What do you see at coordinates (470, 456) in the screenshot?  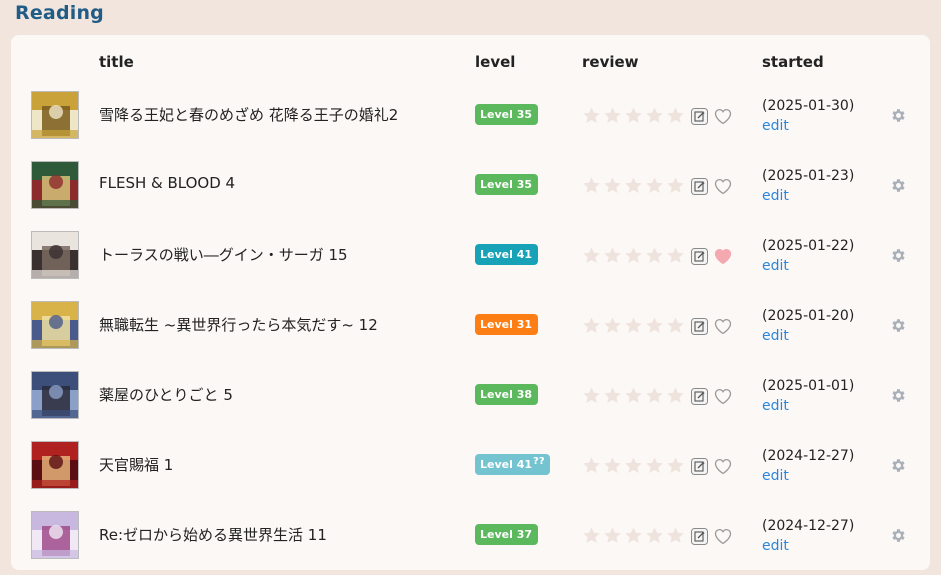 I see `table-row: 天官賜福 1 Level 41?? (2024-12-27) edit` at bounding box center [470, 456].